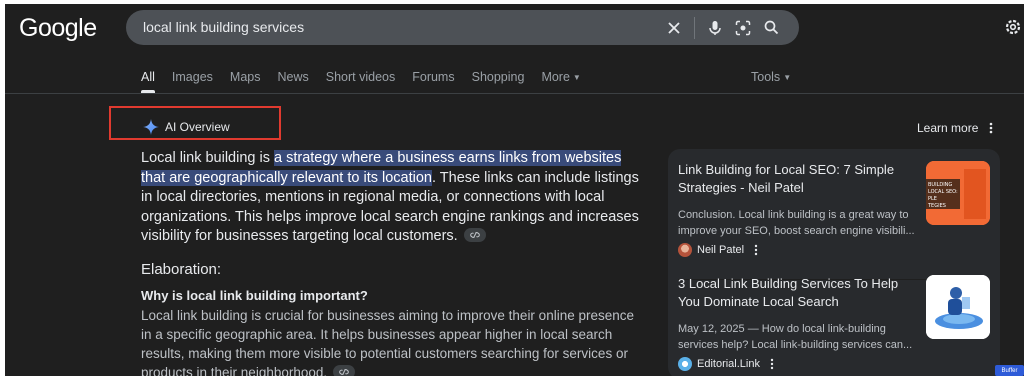  Describe the element at coordinates (743, 28) in the screenshot. I see `lens-icon` at that location.